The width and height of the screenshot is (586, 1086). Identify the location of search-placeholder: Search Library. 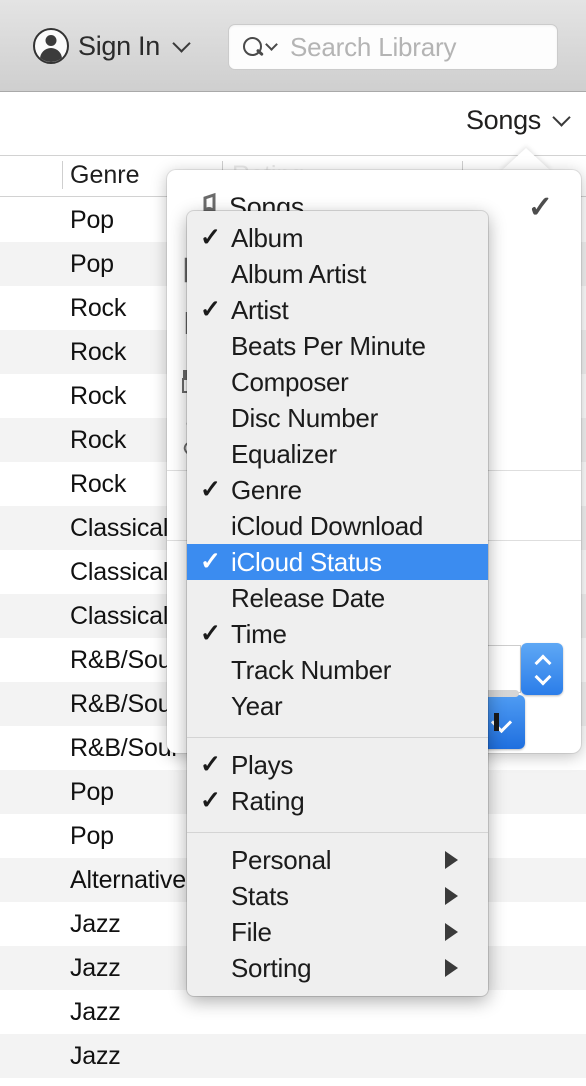
(373, 46).